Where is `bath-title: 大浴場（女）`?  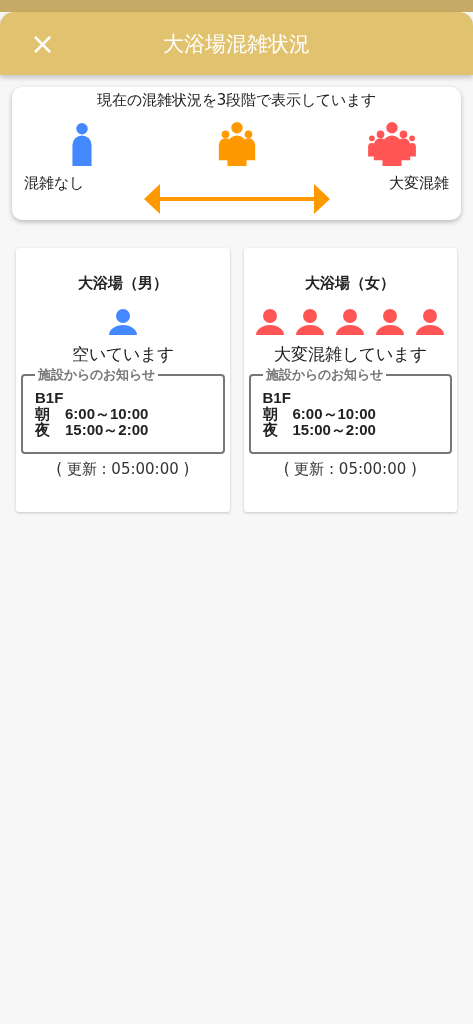
bath-title: 大浴場（女） is located at coordinates (350, 283).